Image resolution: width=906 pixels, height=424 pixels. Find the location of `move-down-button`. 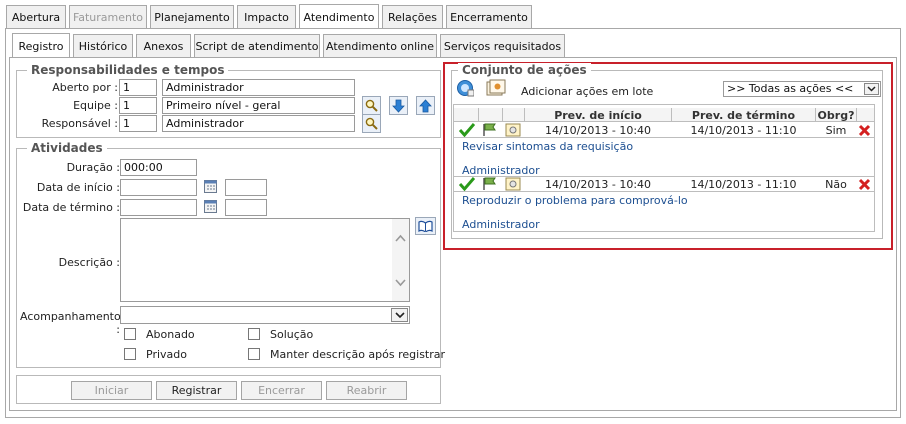

move-down-button is located at coordinates (398, 105).